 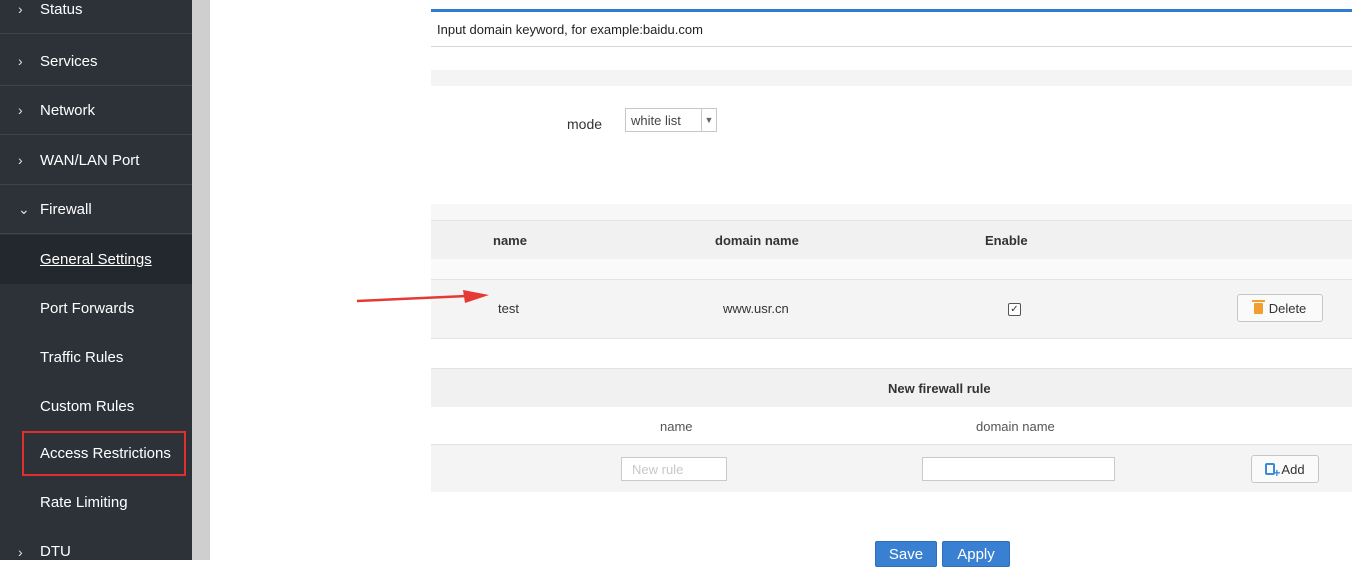 I want to click on sidebar-item-dtu: › DTU, so click(x=96, y=551).